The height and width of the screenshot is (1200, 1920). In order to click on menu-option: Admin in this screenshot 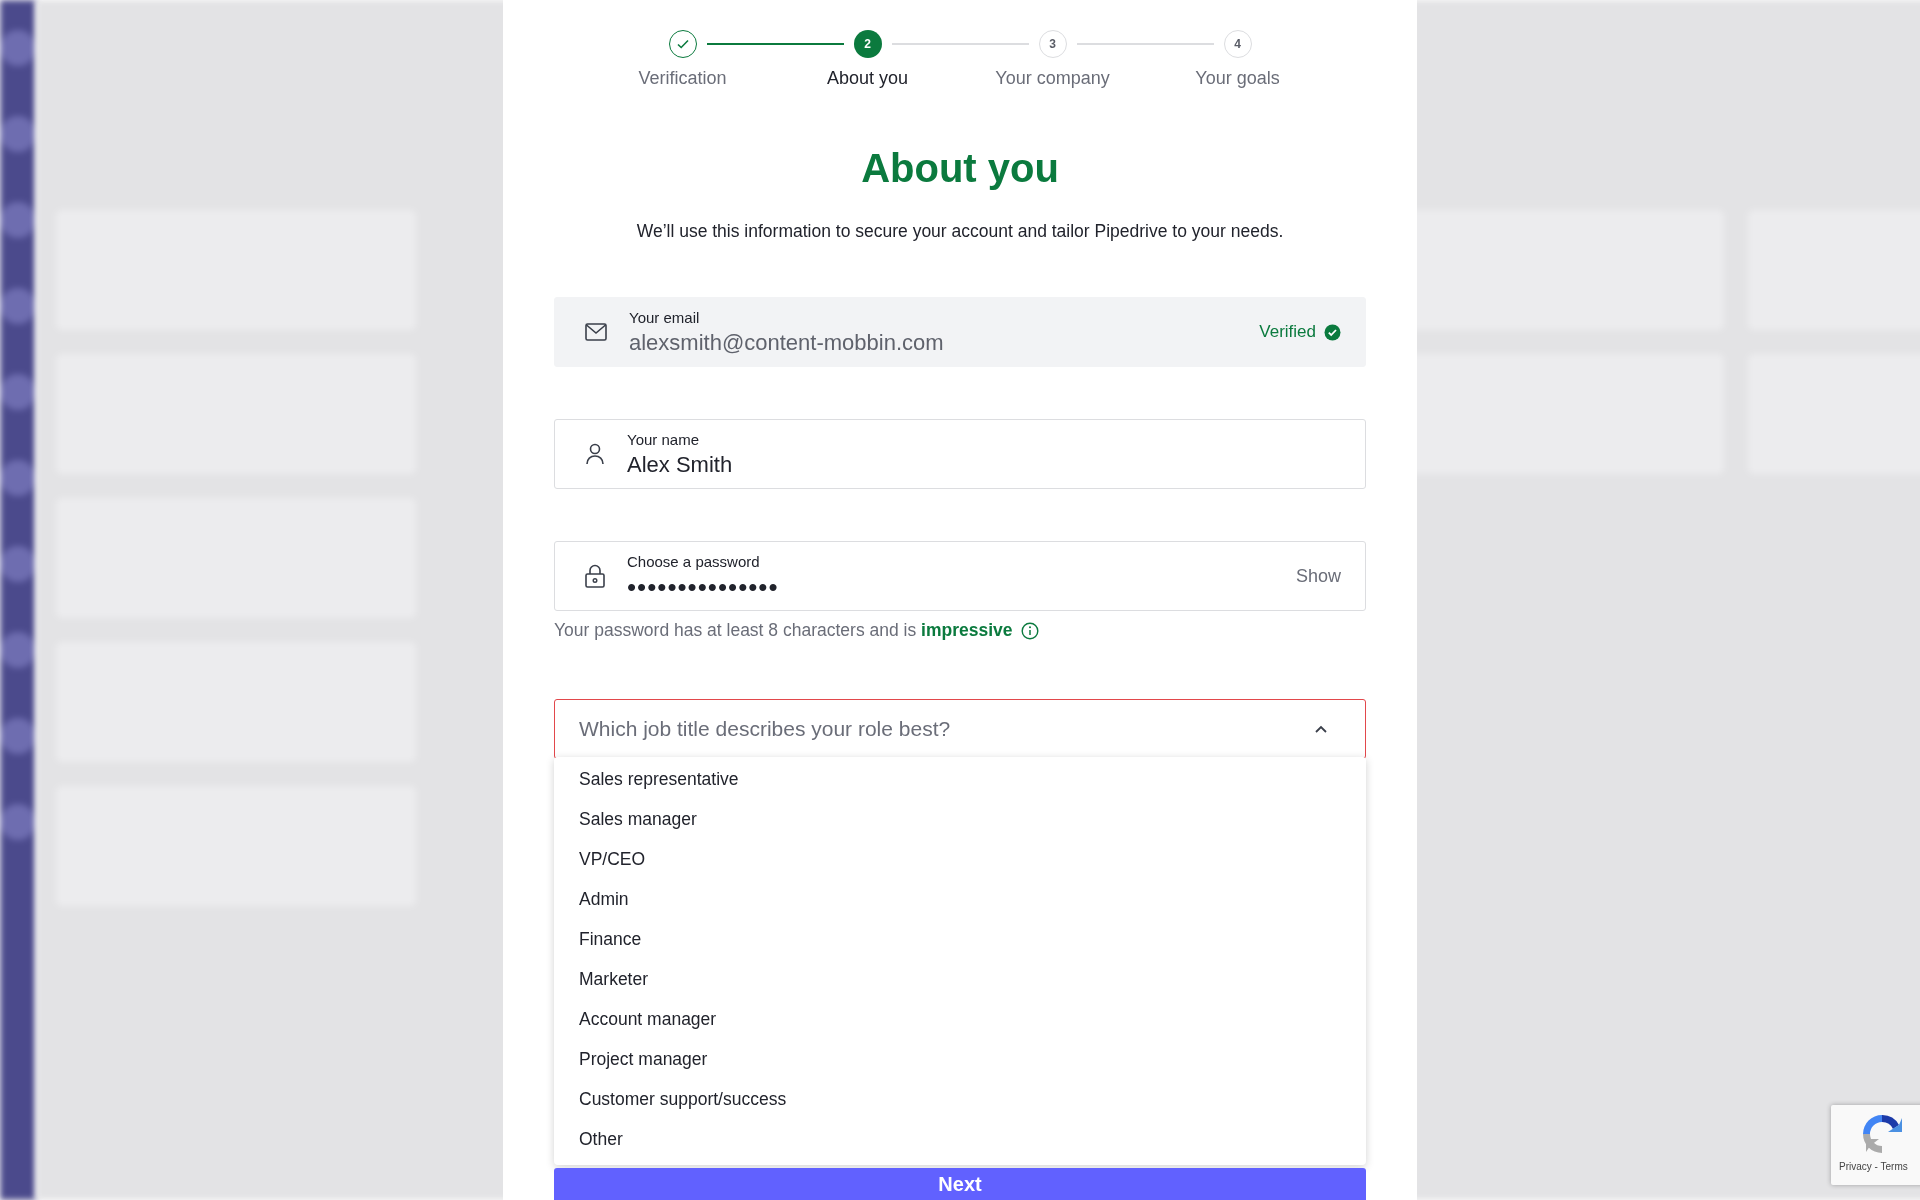, I will do `click(960, 899)`.